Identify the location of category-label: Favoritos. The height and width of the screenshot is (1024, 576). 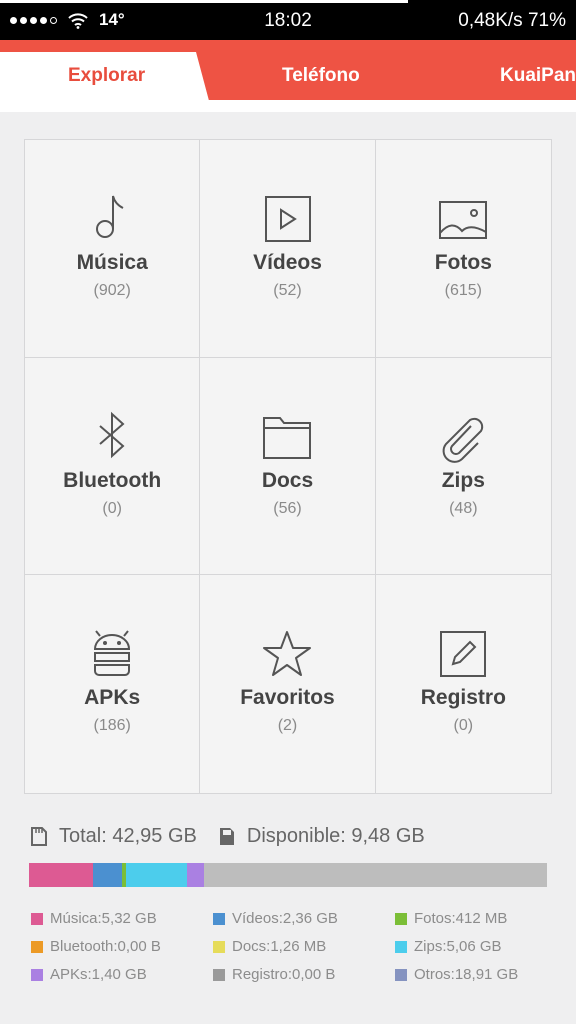
(287, 698).